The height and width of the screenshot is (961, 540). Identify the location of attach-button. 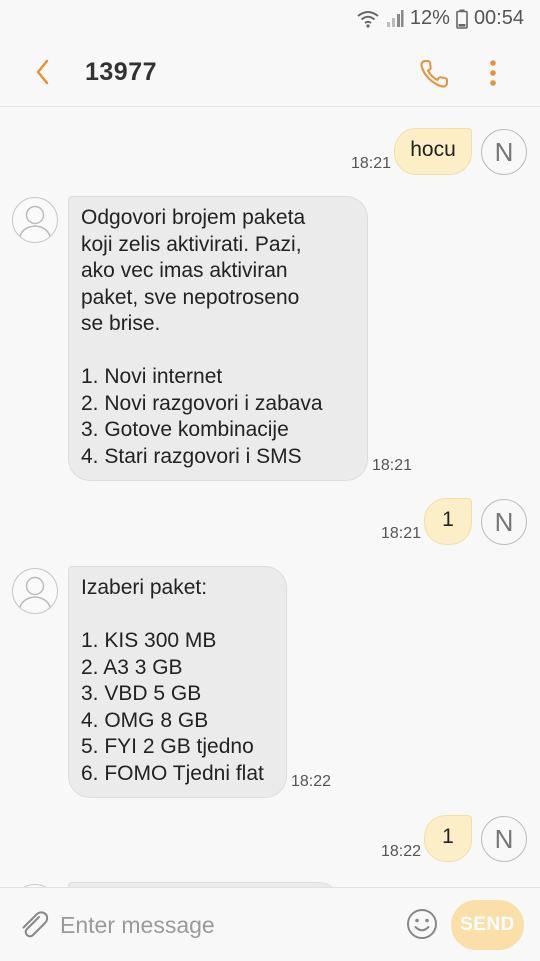
(33, 924).